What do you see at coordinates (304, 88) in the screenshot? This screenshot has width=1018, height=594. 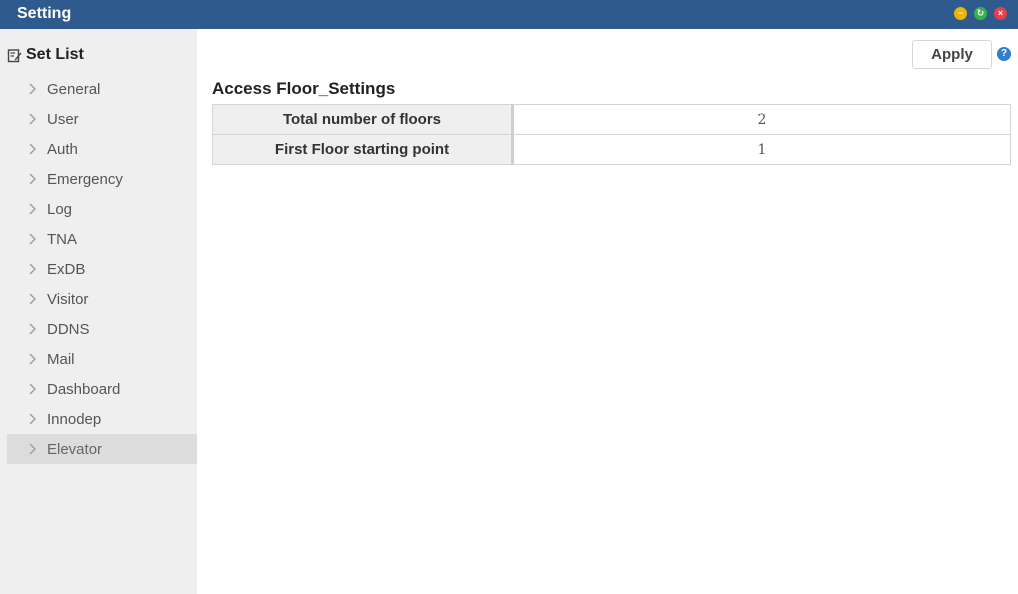 I see `section-title: Access Floor_Settings` at bounding box center [304, 88].